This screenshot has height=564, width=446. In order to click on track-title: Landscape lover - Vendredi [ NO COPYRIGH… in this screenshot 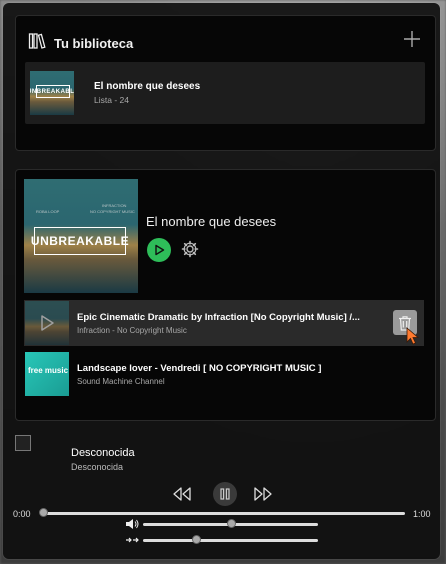, I will do `click(199, 368)`.